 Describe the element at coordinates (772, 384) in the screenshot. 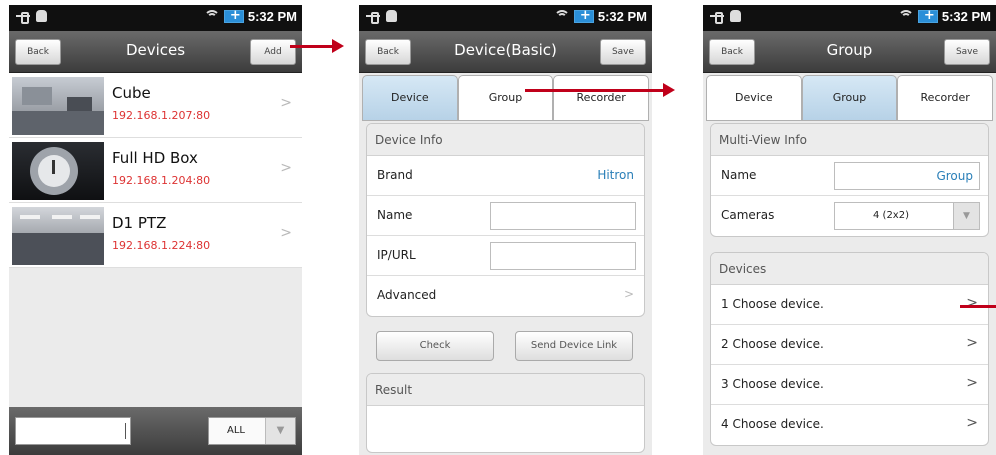

I see `device-slot-label: 3 Choose device.` at that location.